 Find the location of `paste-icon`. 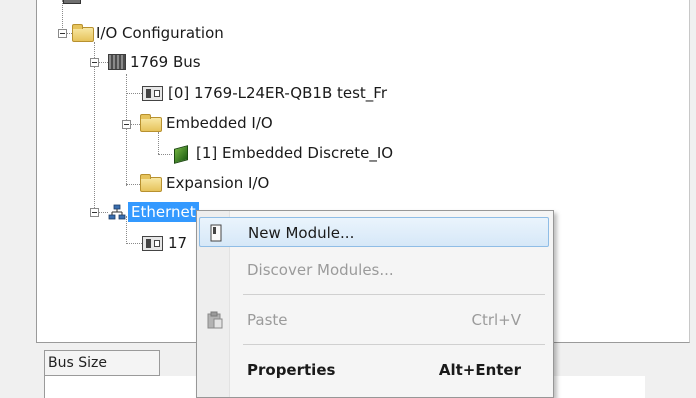

paste-icon is located at coordinates (215, 320).